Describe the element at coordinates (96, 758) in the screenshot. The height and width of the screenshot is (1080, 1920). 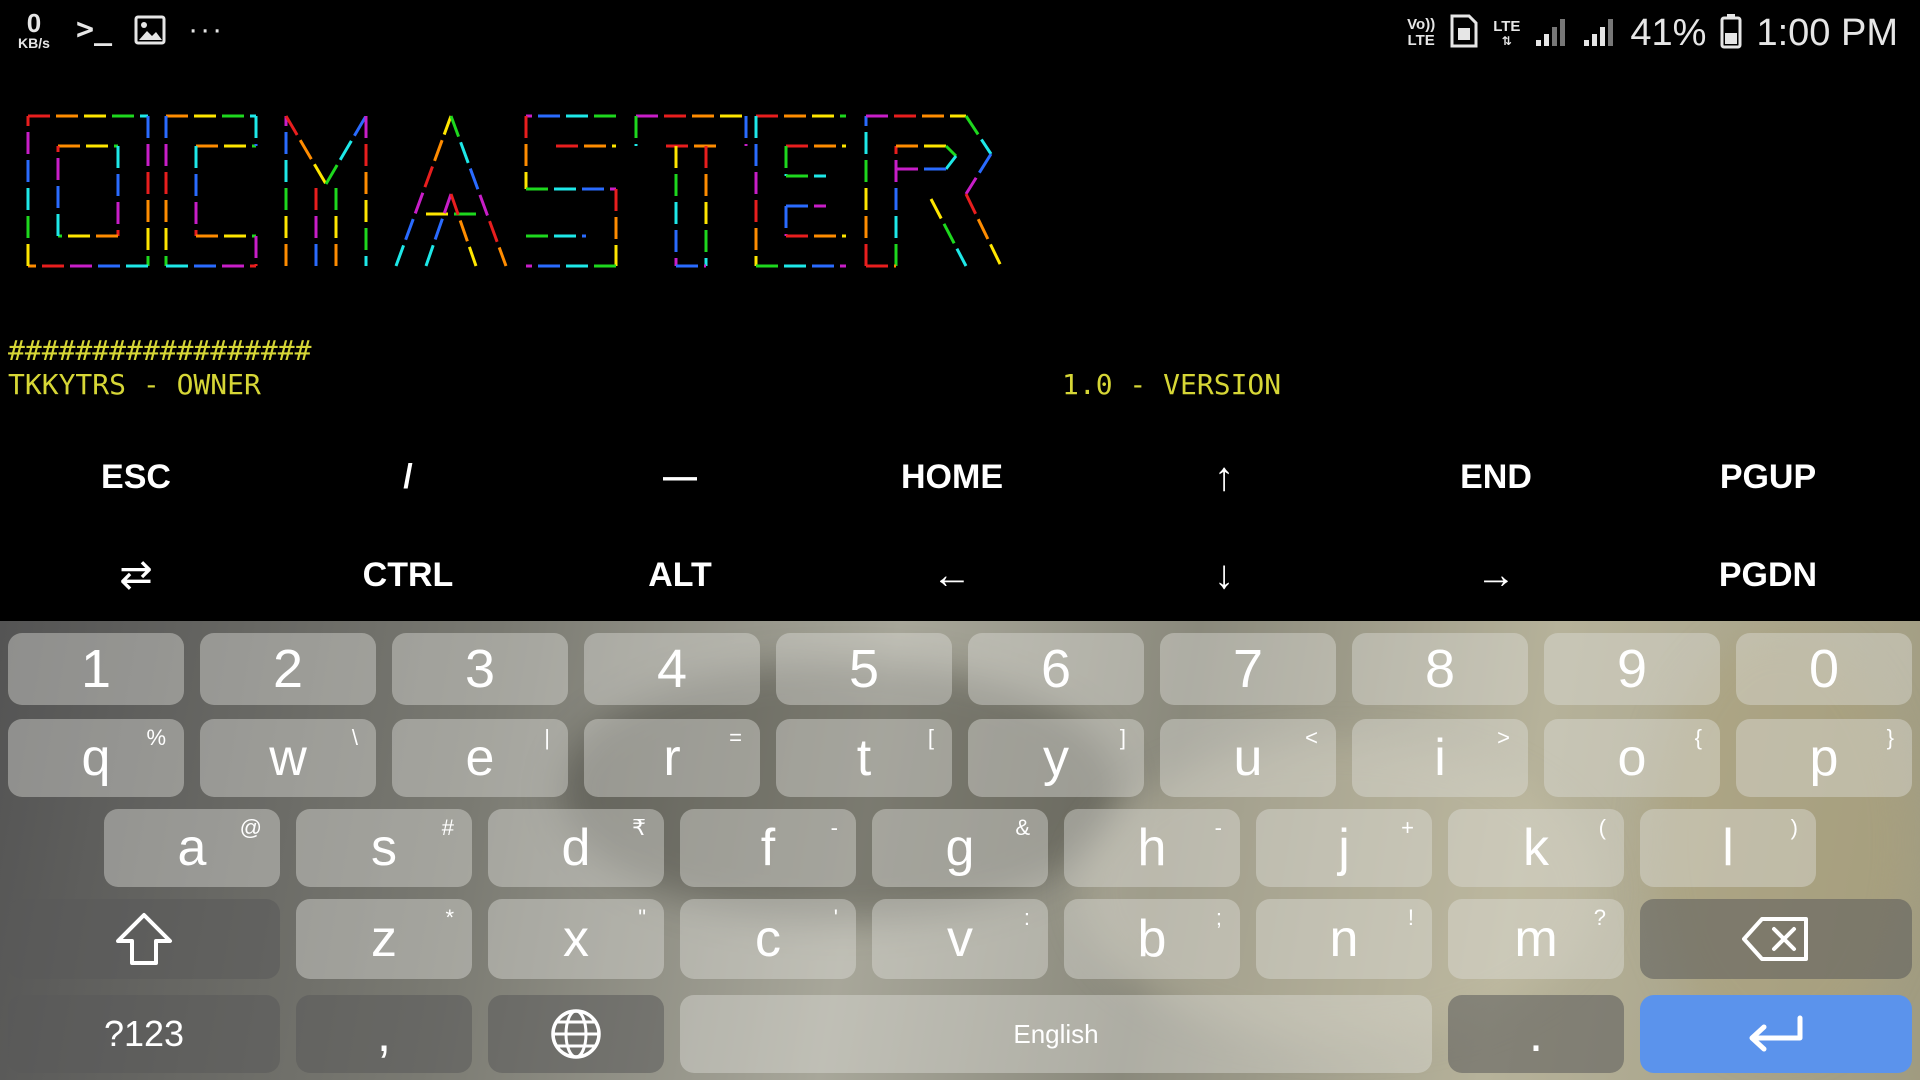
I see `key-q: q%` at that location.